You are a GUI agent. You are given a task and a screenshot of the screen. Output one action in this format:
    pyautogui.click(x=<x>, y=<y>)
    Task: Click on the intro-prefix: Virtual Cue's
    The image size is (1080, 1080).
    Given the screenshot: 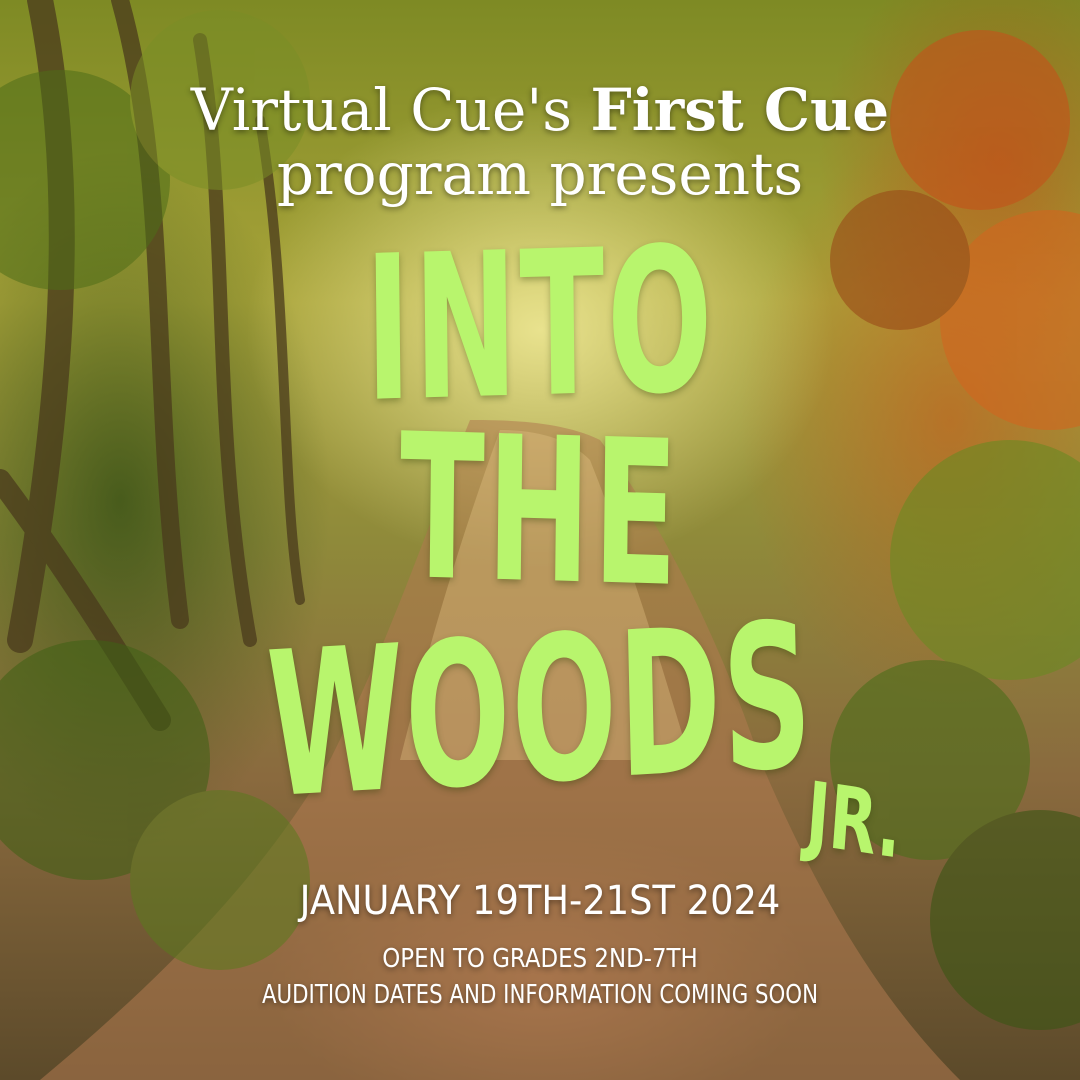 What is the action you would take?
    pyautogui.click(x=390, y=110)
    